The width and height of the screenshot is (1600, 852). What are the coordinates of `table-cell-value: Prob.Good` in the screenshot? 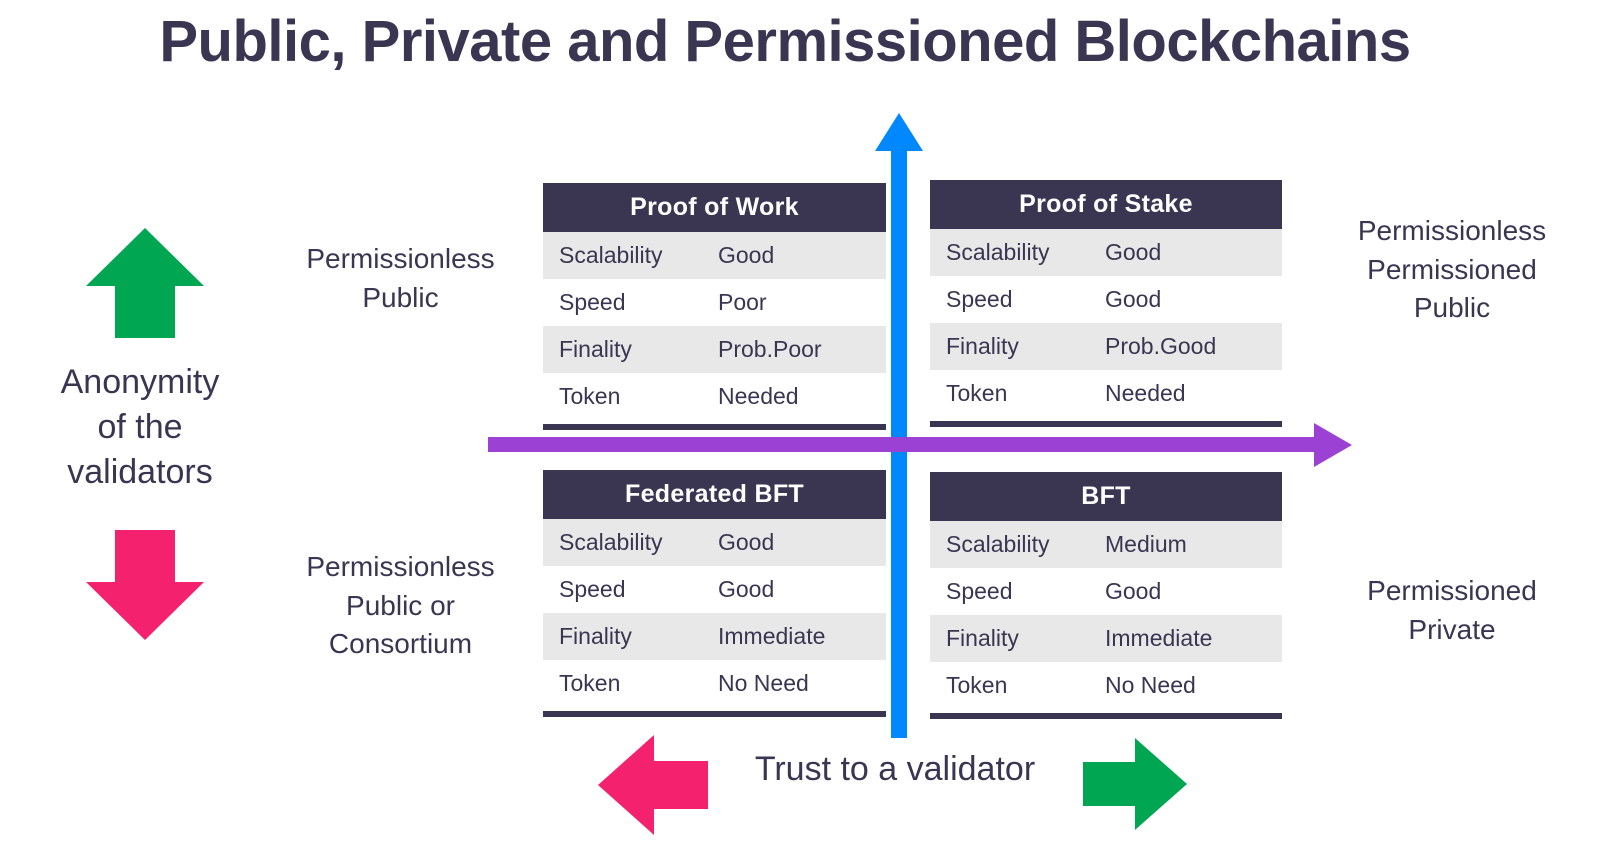 It's located at (1161, 346).